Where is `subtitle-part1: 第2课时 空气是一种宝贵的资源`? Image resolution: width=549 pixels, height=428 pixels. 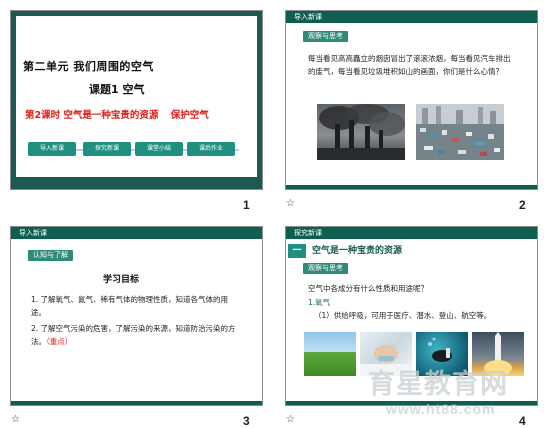 subtitle-part1: 第2课时 空气是一种宝贵的资源 is located at coordinates (92, 115).